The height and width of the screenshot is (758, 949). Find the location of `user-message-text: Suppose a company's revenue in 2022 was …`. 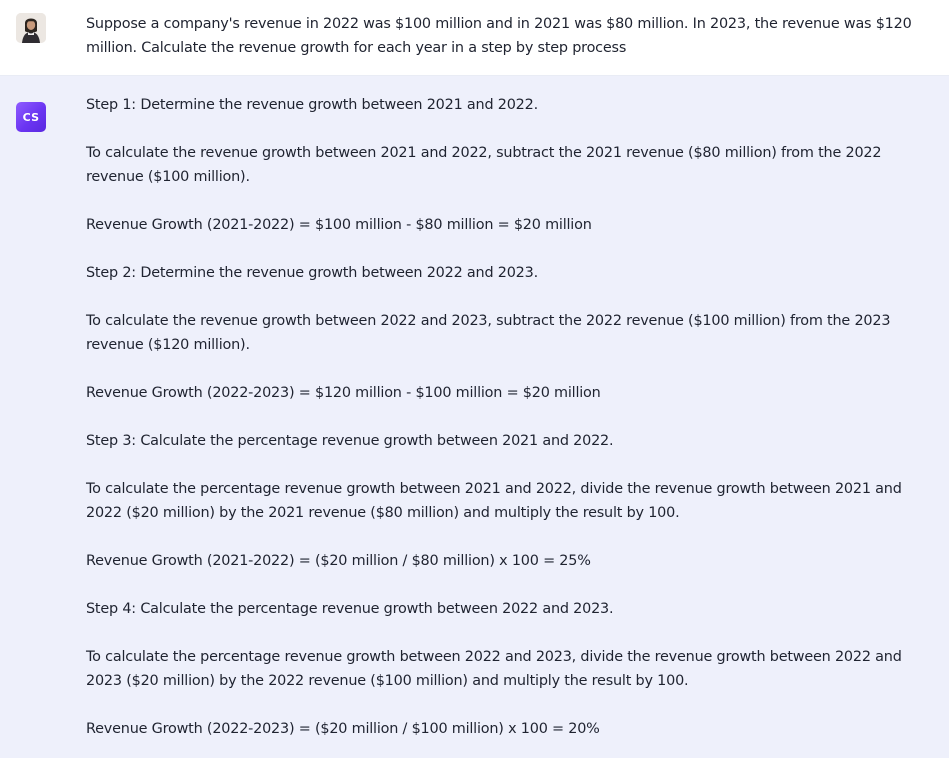

user-message-text: Suppose a company's revenue in 2022 was … is located at coordinates (499, 36).